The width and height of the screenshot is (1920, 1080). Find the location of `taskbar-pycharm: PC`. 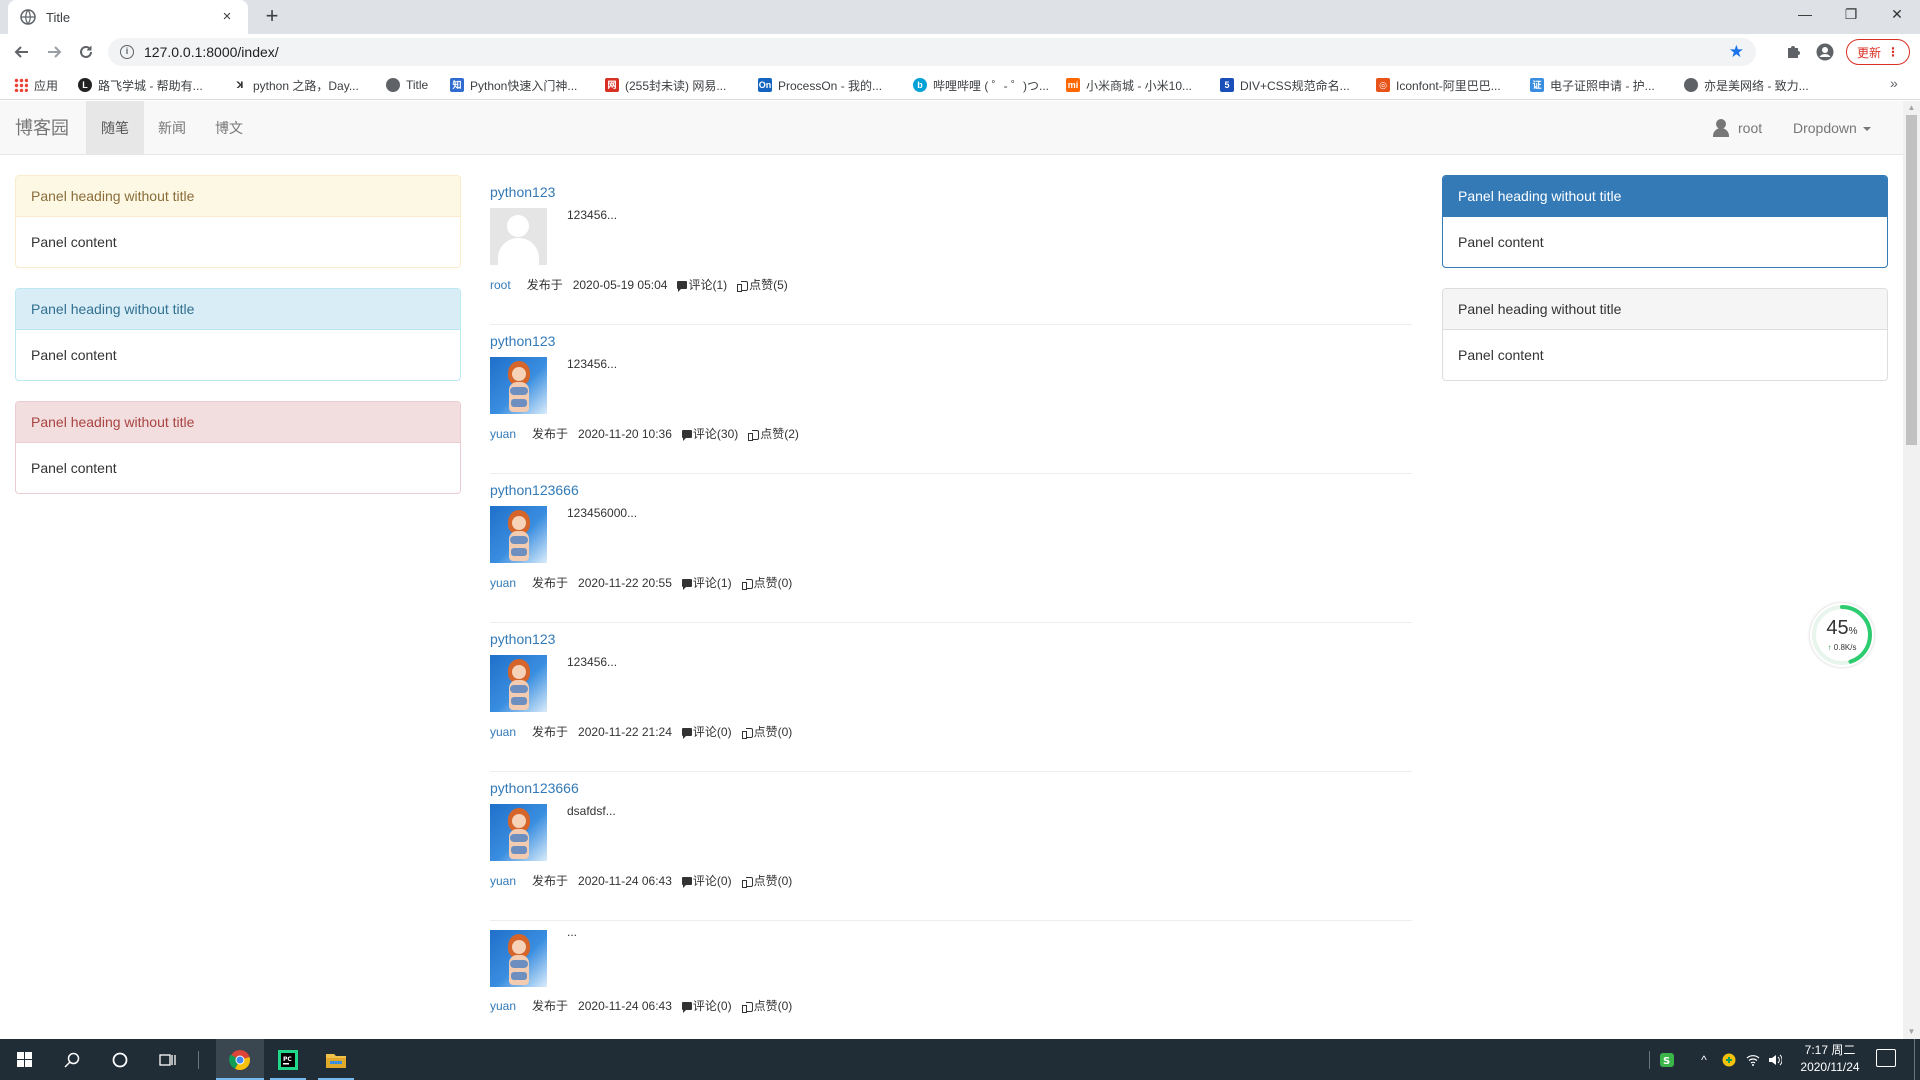

taskbar-pycharm: PC is located at coordinates (288, 1059).